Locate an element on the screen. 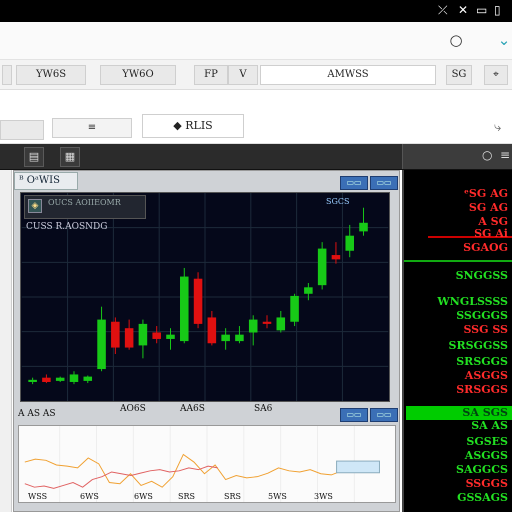  order-book-row: SAGGCS is located at coordinates (482, 470).